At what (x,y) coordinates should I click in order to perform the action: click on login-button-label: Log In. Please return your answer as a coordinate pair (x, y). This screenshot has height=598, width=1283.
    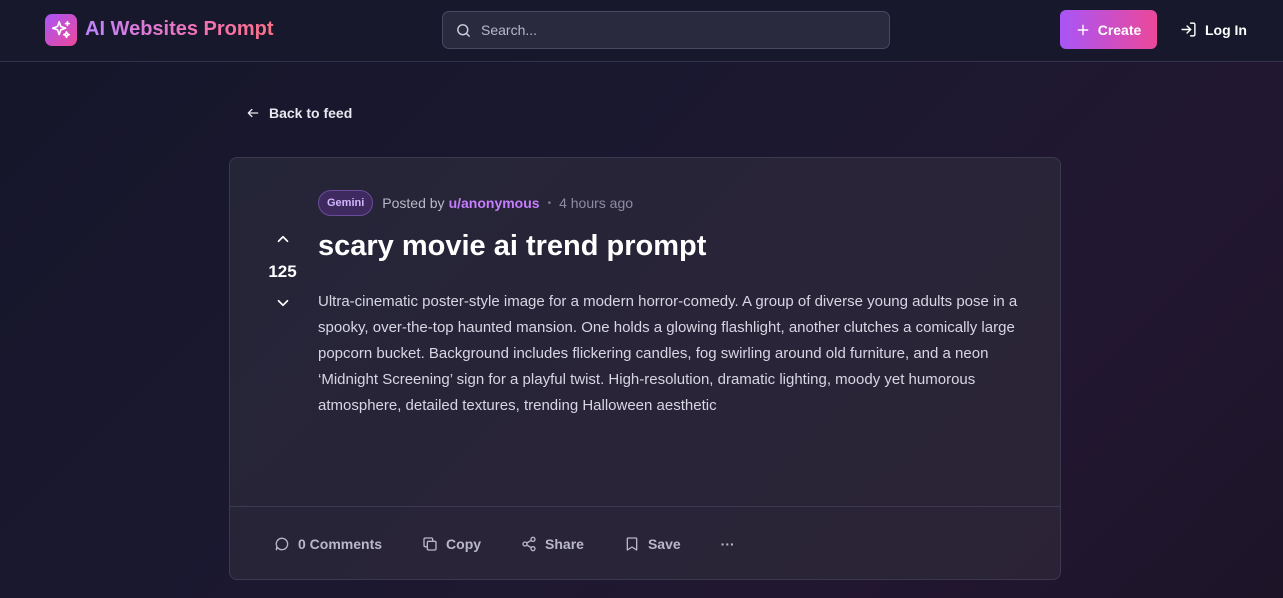
    Looking at the image, I should click on (1226, 29).